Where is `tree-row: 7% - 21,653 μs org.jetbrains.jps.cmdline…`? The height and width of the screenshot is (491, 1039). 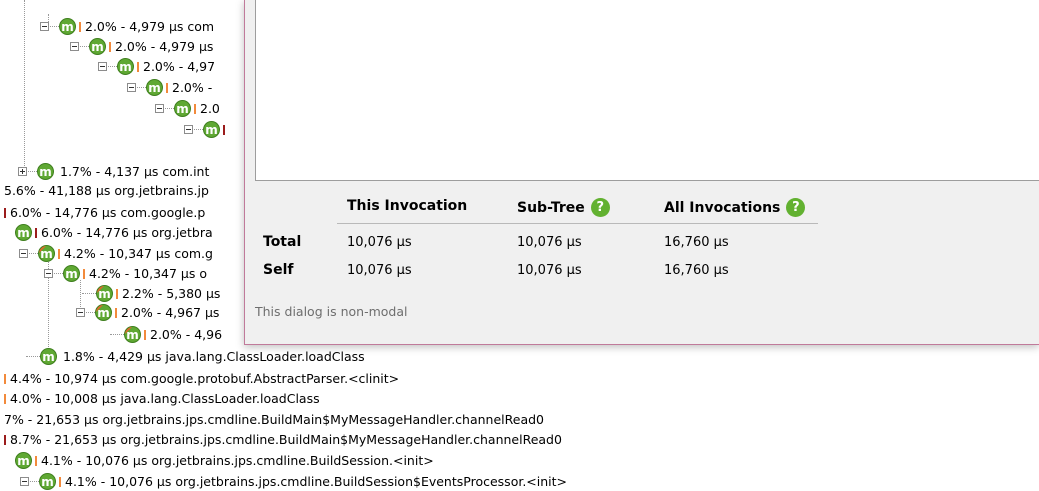
tree-row: 7% - 21,653 μs org.jetbrains.jps.cmdline… is located at coordinates (274, 419).